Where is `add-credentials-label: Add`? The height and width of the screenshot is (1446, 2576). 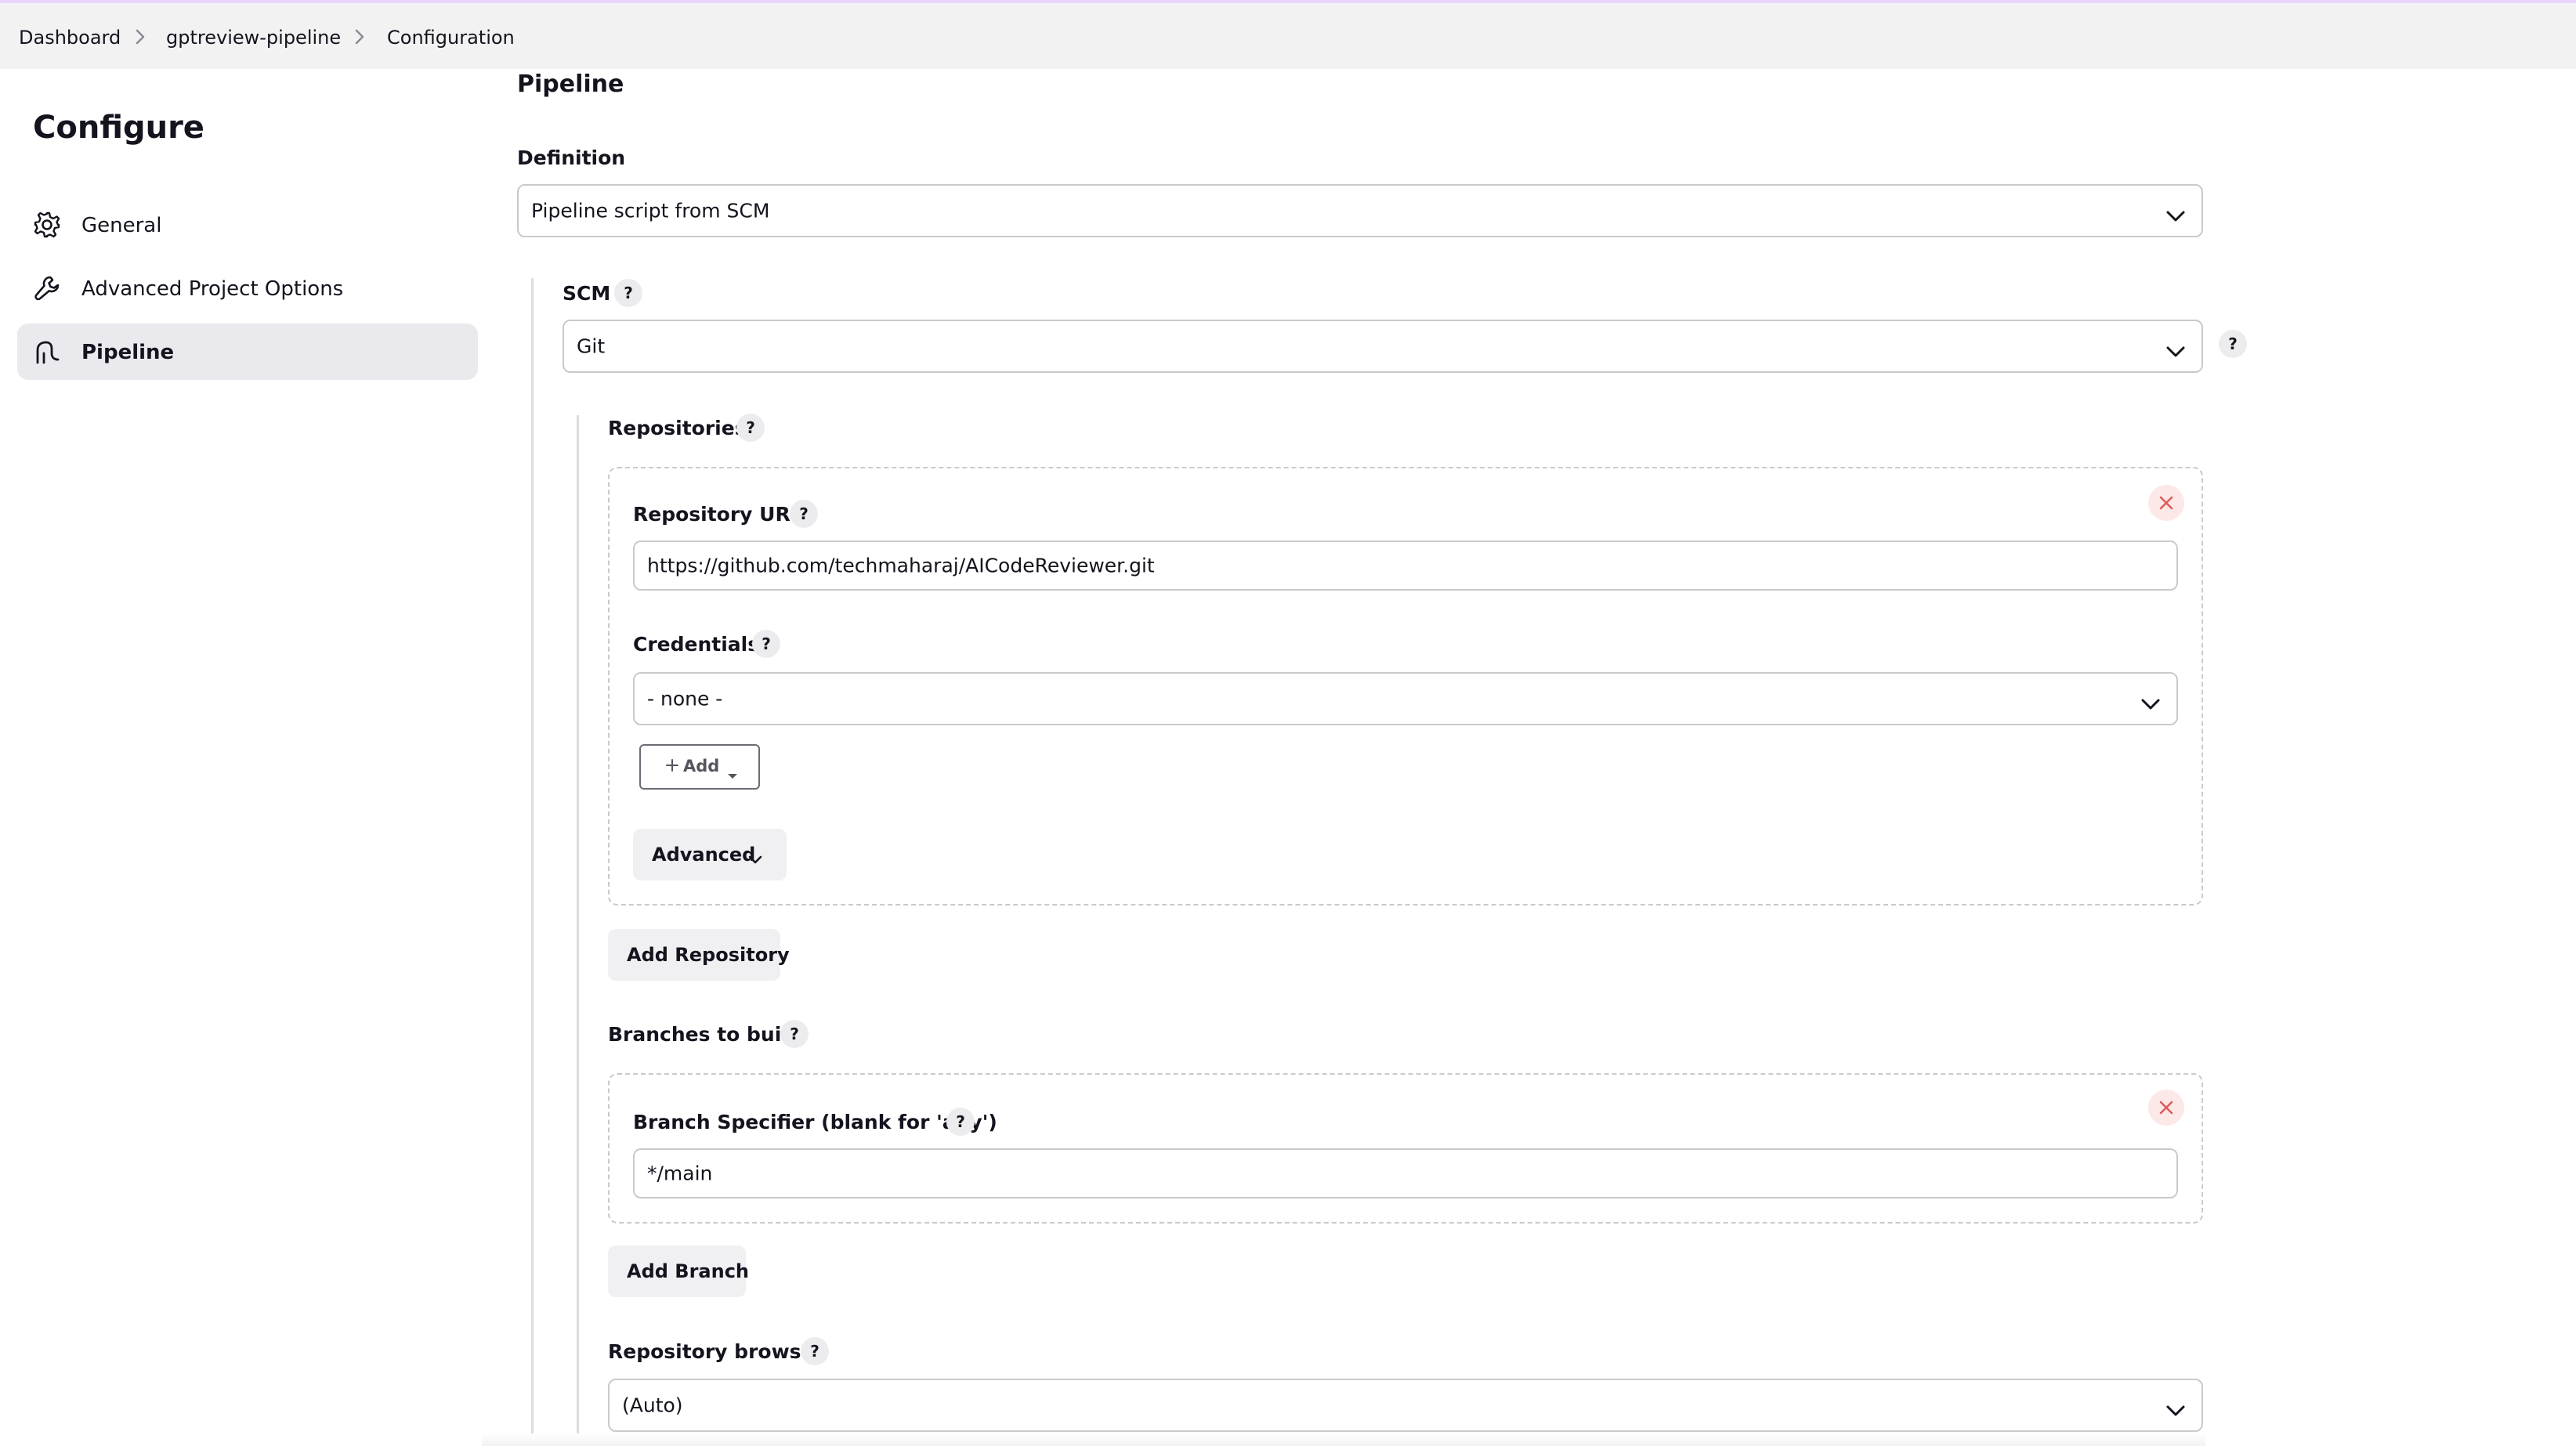 add-credentials-label: Add is located at coordinates (701, 766).